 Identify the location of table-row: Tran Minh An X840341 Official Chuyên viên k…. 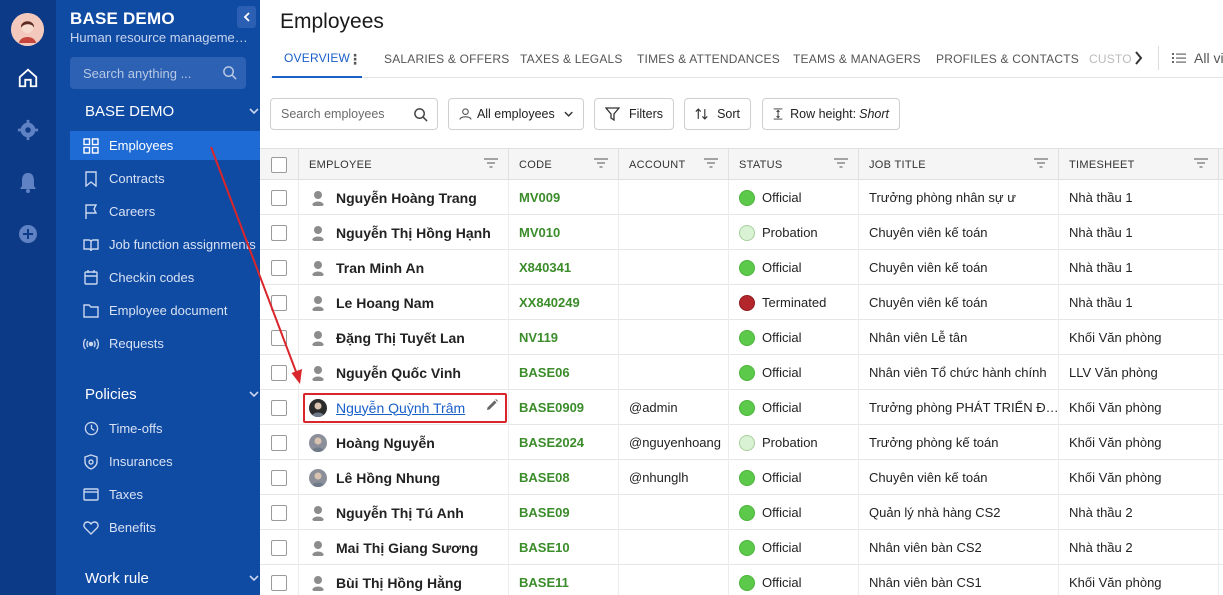
(741, 267).